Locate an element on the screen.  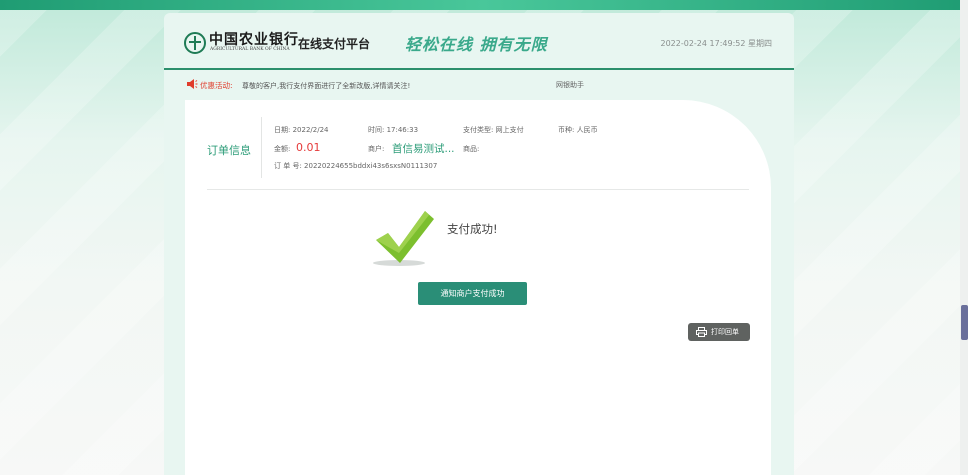
vertical-divider is located at coordinates (261, 147).